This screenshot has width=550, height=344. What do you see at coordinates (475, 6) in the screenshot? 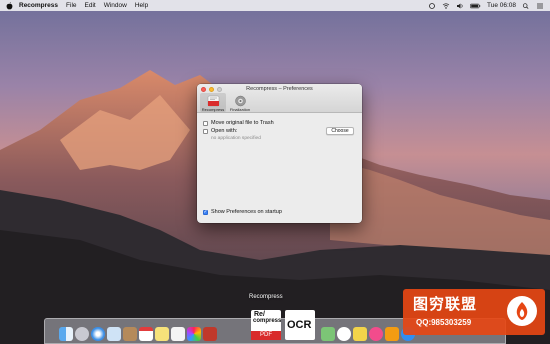
I see `battery-icon` at bounding box center [475, 6].